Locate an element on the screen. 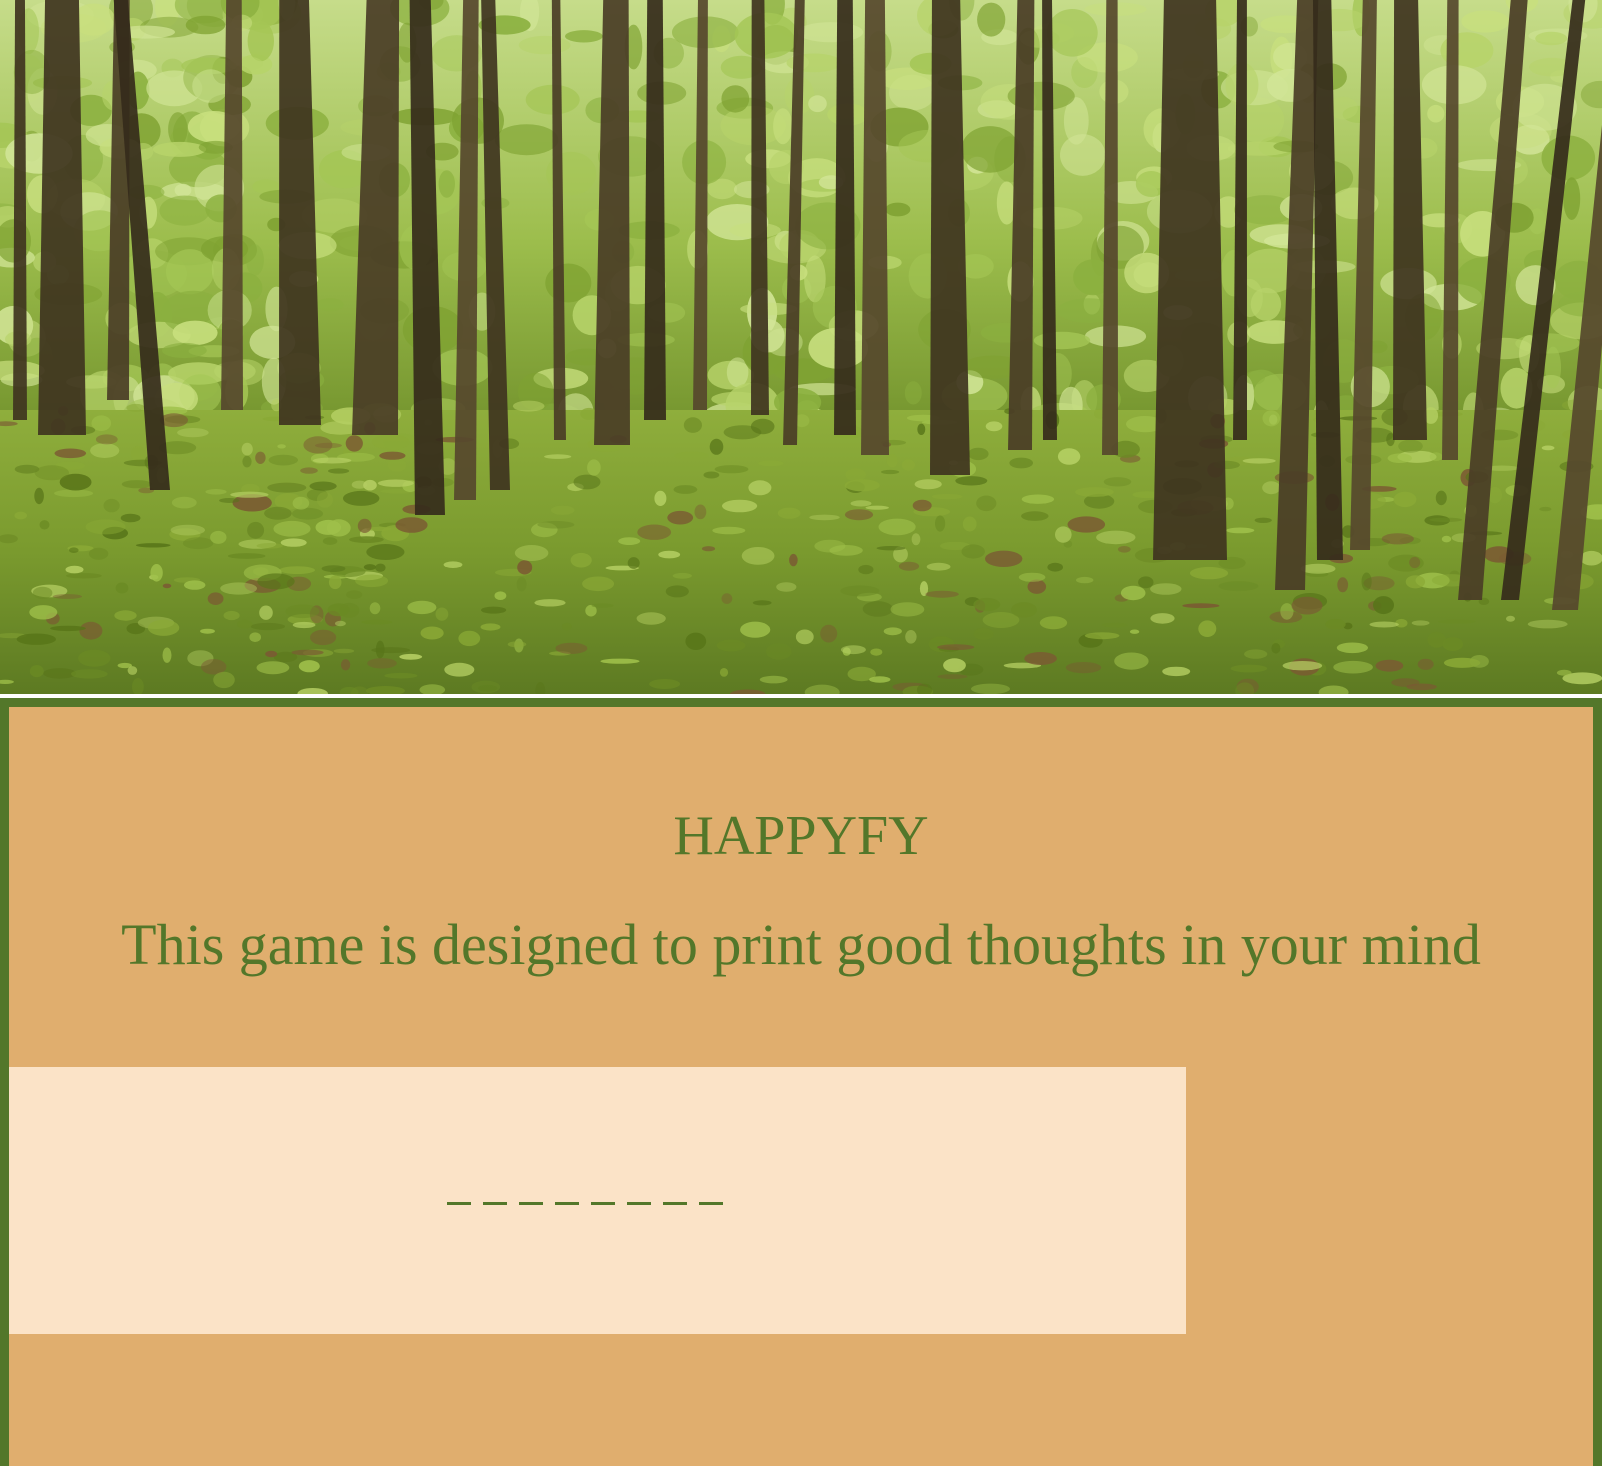 The width and height of the screenshot is (1602, 1466). word-puzzle-box is located at coordinates (597, 1200).